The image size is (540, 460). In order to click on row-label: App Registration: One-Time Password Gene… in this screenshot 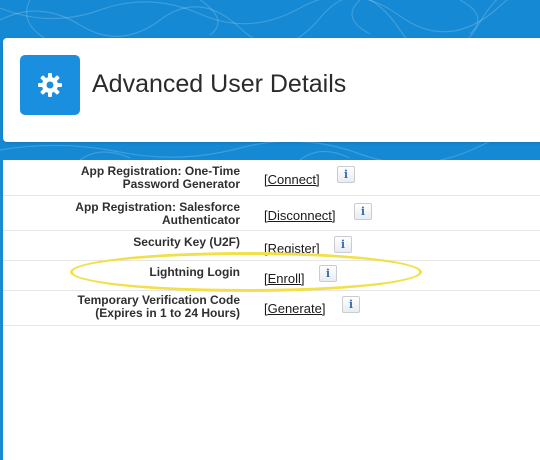, I will do `click(160, 177)`.